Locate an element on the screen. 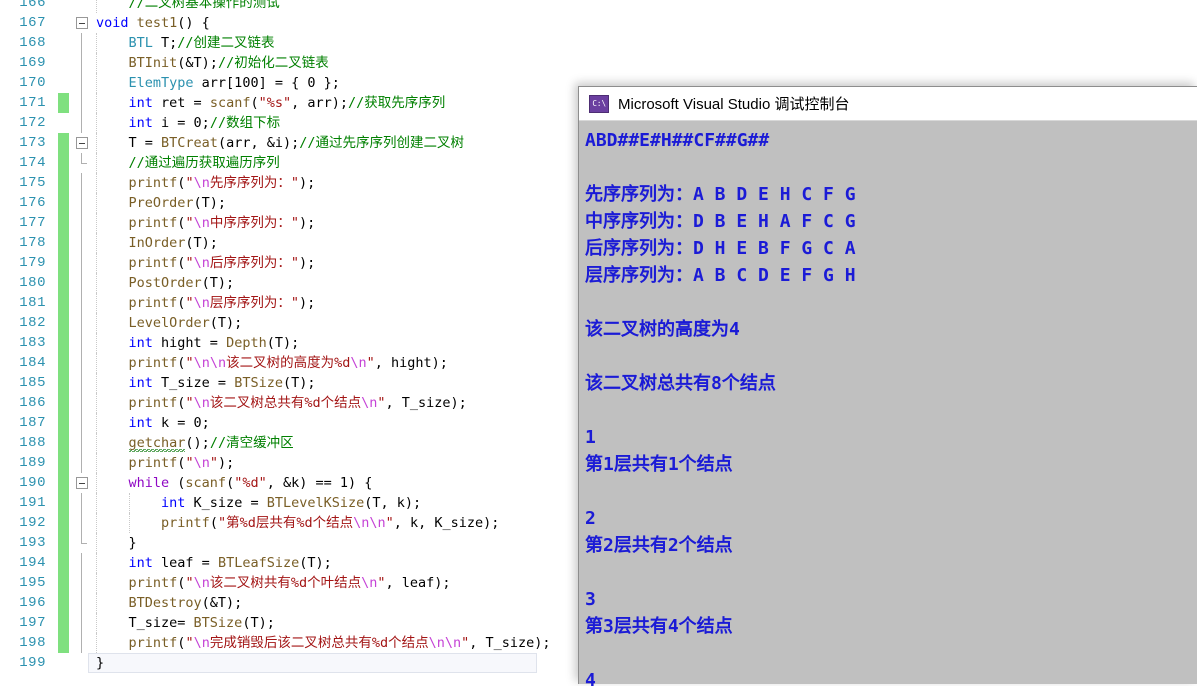 Image resolution: width=1197 pixels, height=686 pixels. line-number: 176 is located at coordinates (32, 203).